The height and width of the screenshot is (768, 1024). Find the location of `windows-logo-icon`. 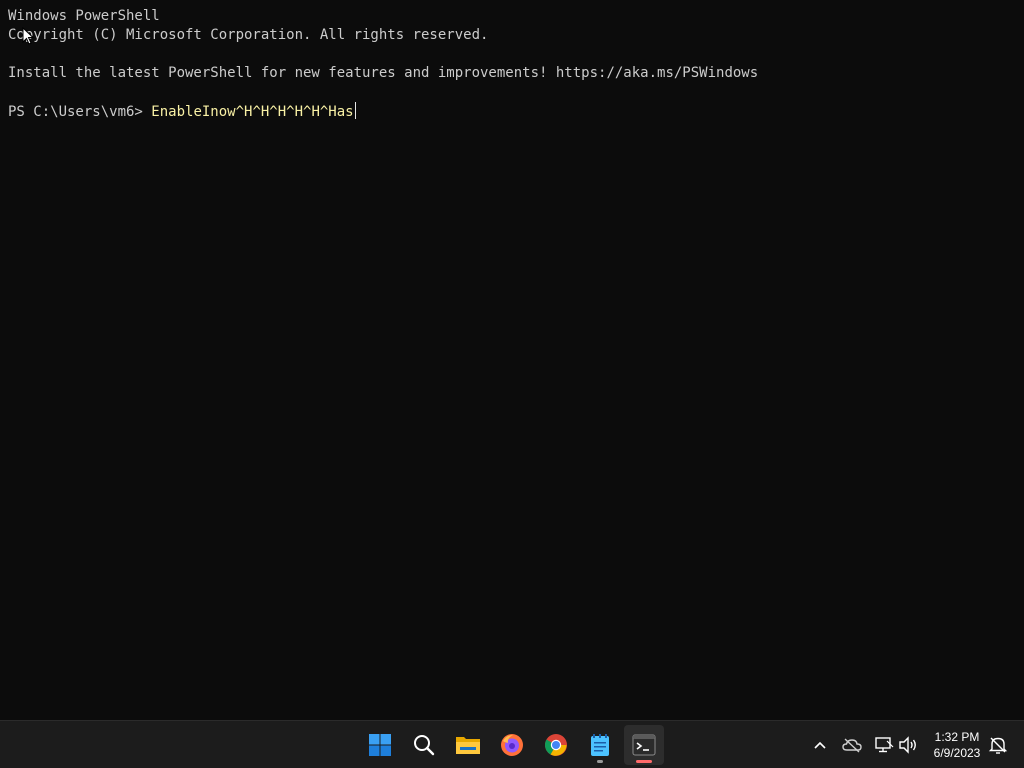

windows-logo-icon is located at coordinates (380, 745).